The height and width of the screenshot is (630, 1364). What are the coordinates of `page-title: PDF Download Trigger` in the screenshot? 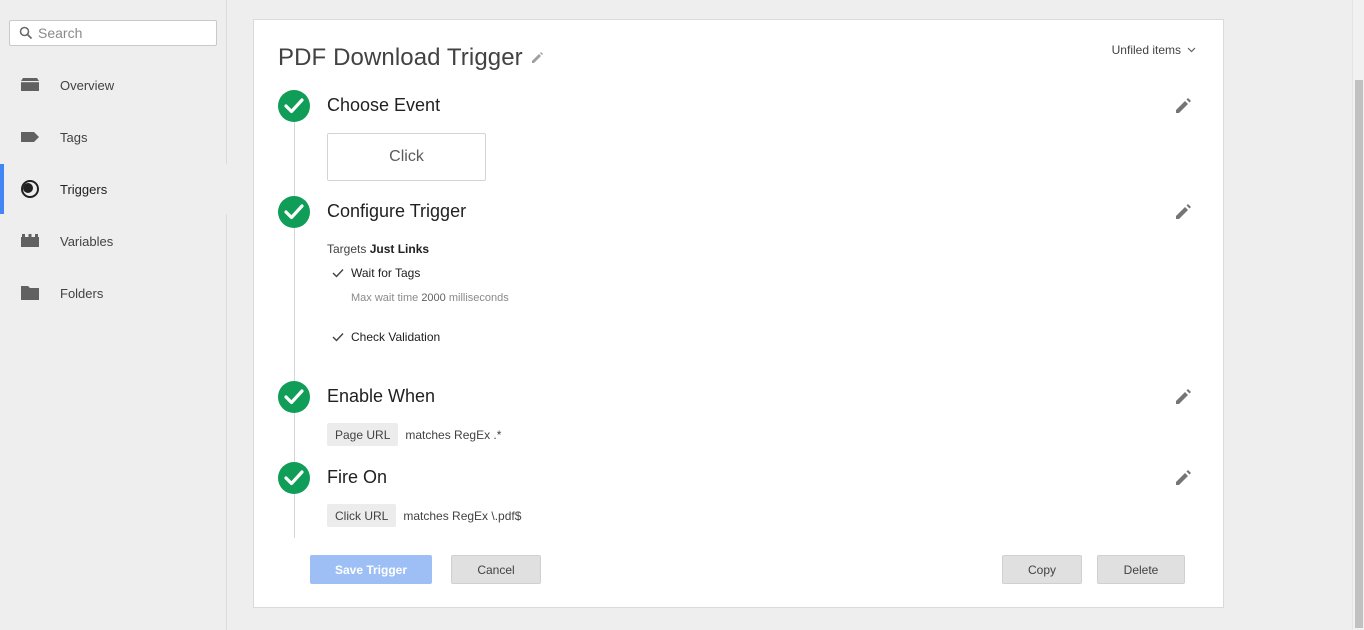 It's located at (400, 57).